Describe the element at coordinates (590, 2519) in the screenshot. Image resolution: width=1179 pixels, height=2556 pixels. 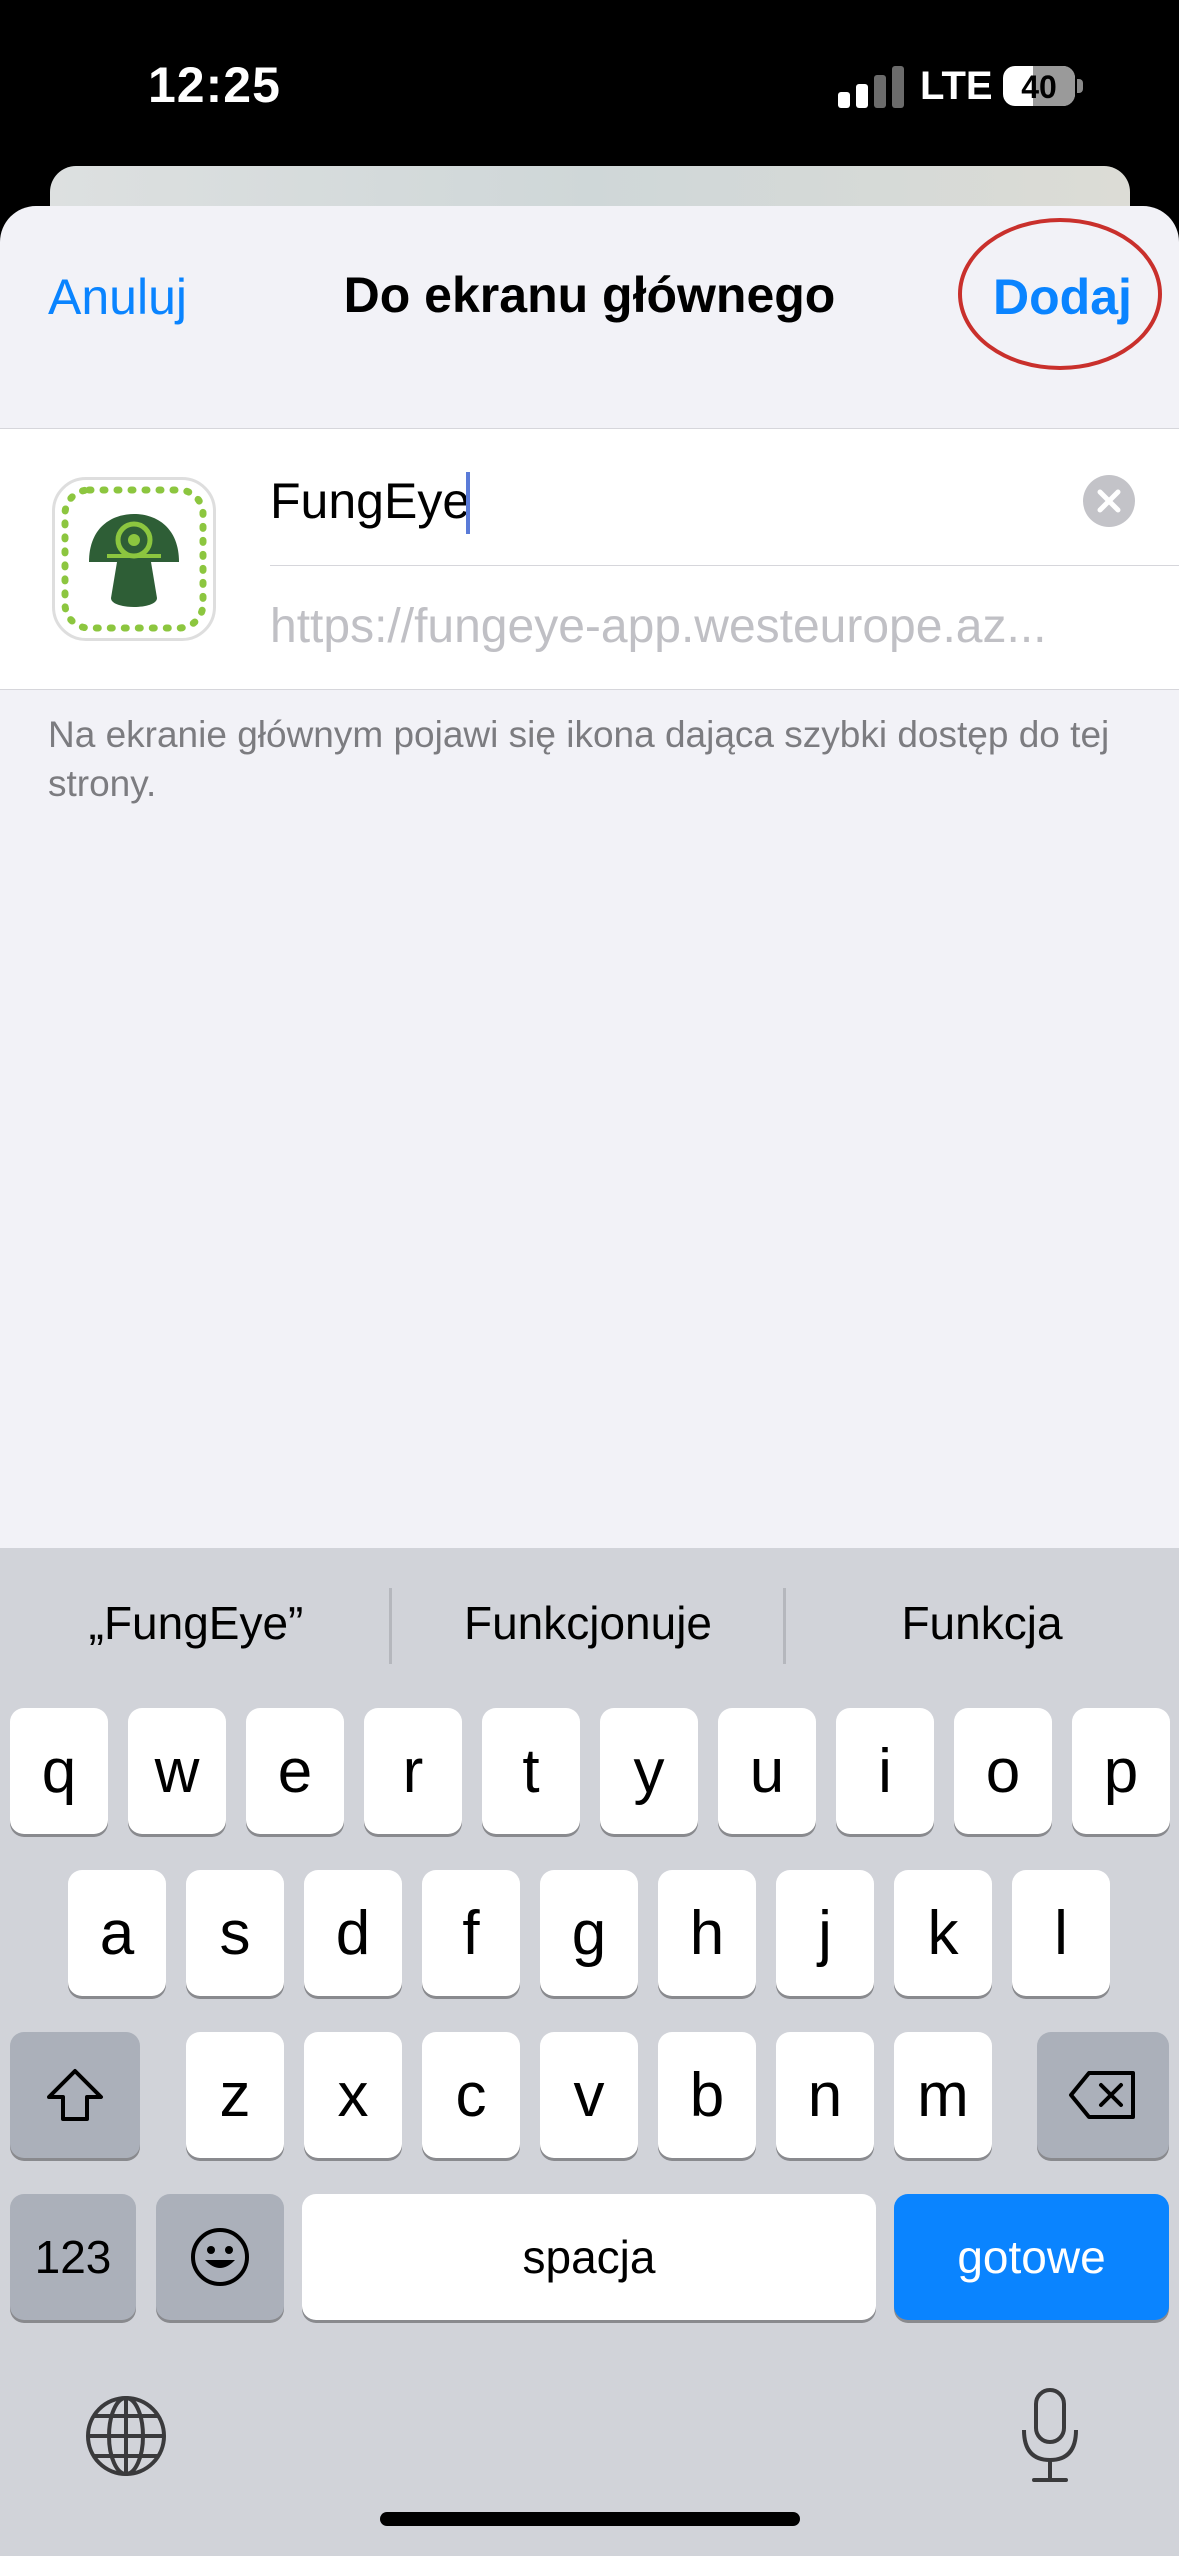
I see `home-indicator` at that location.